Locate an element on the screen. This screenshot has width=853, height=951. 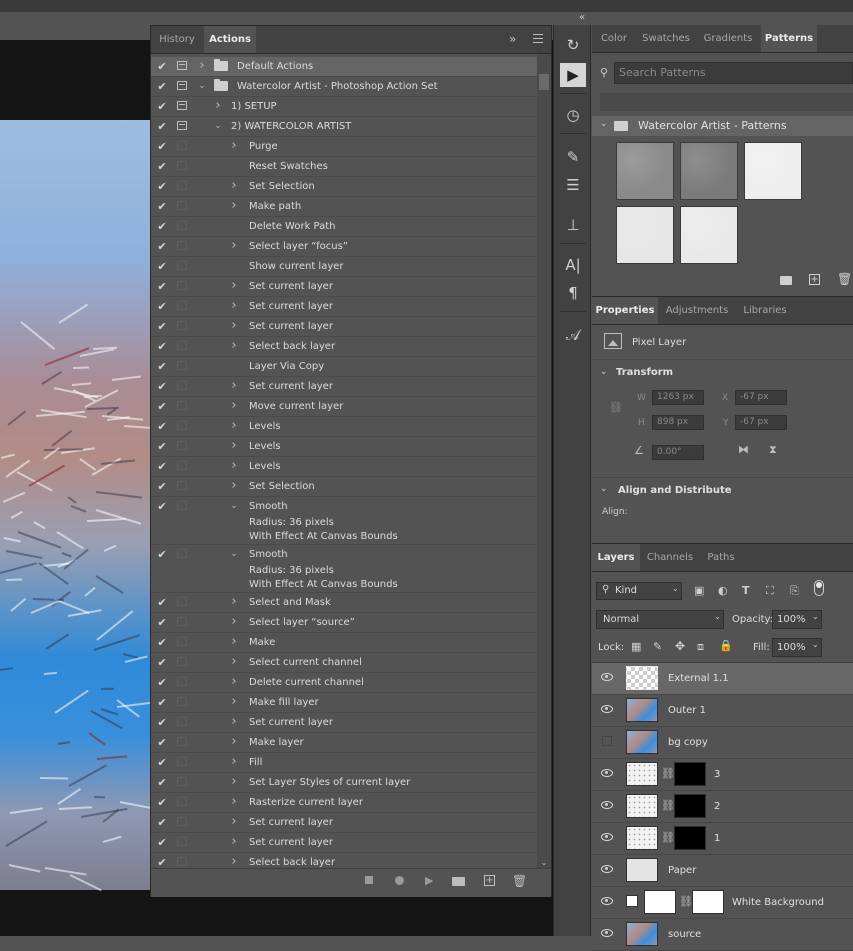
record-icon is located at coordinates (399, 880).